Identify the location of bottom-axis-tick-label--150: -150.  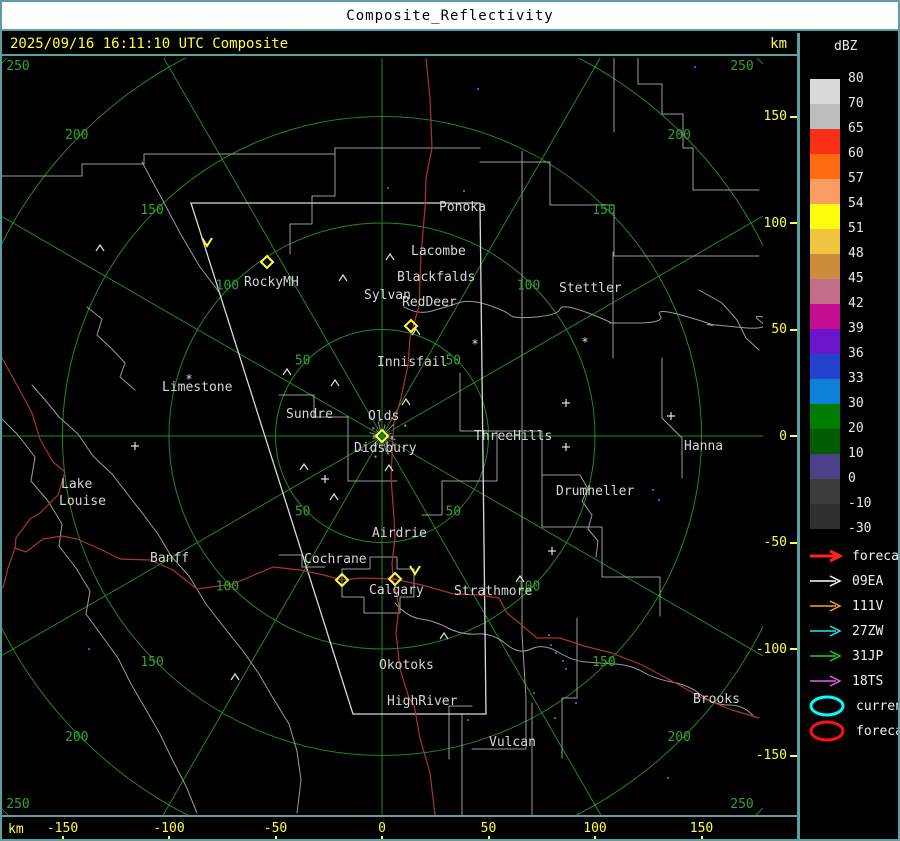
(62, 828).